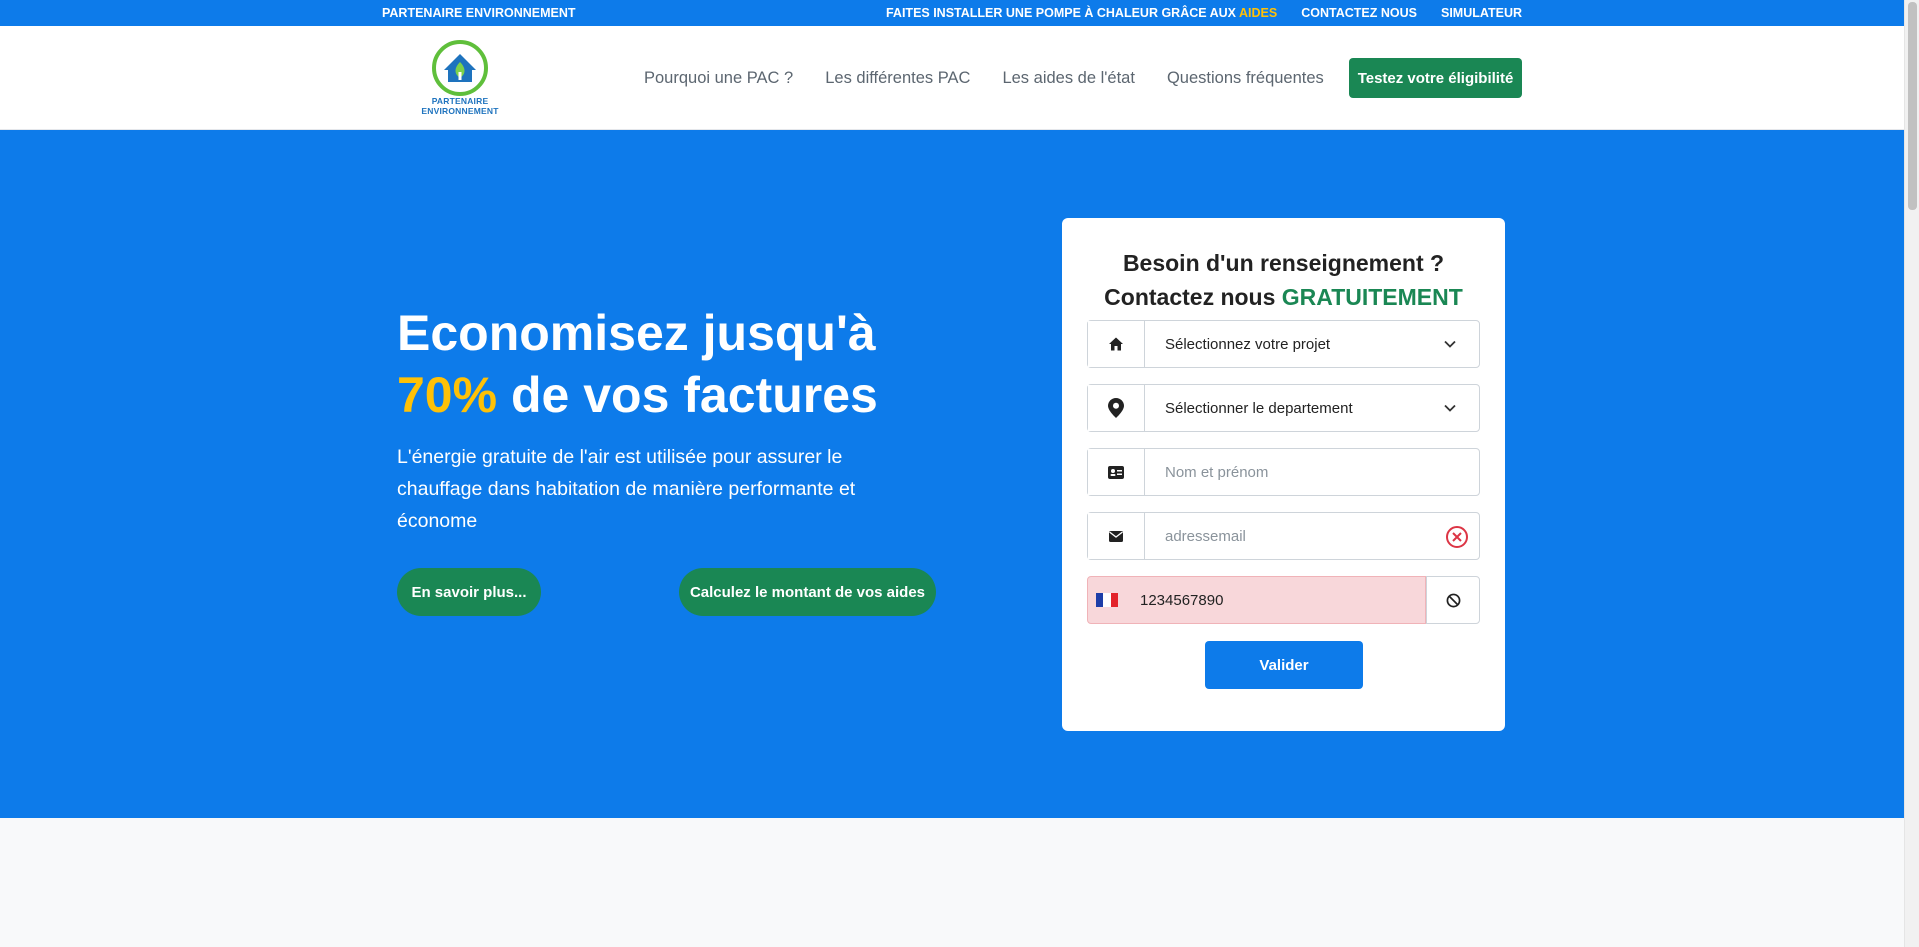  I want to click on logo-house-icon, so click(460, 68).